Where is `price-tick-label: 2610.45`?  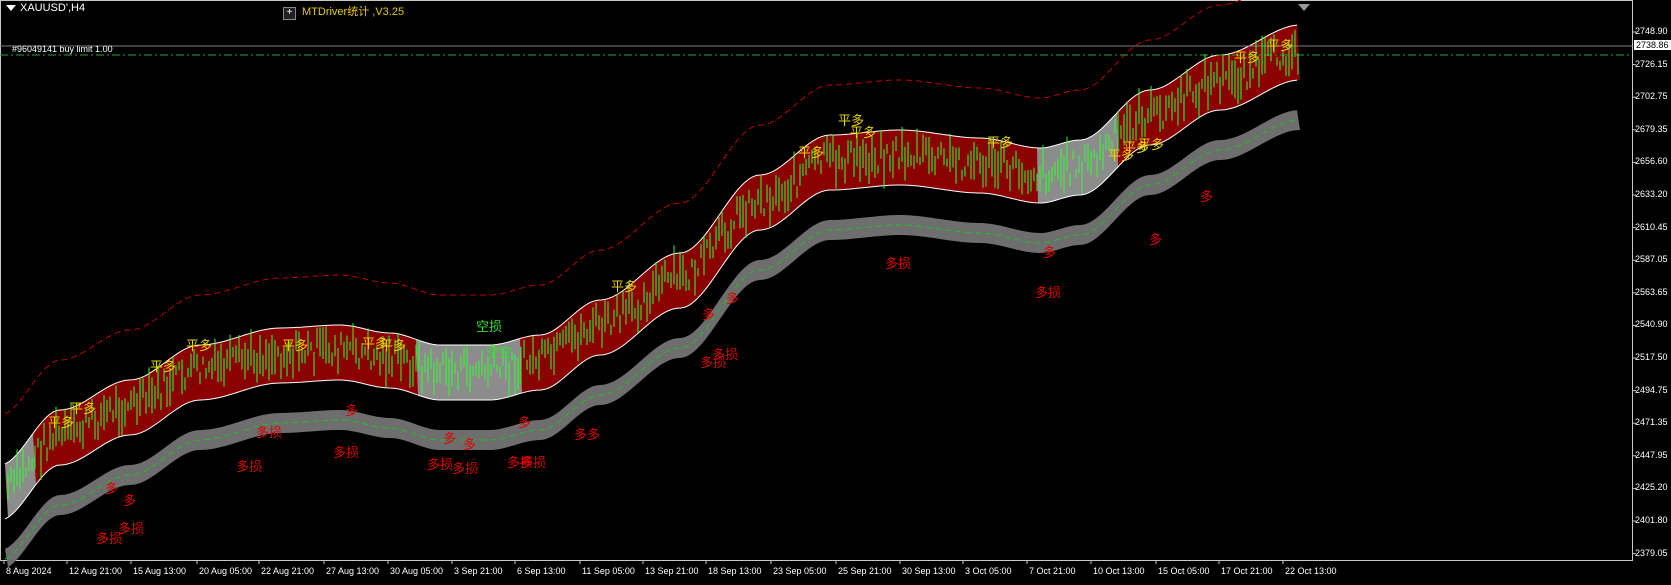
price-tick-label: 2610.45 is located at coordinates (1651, 226).